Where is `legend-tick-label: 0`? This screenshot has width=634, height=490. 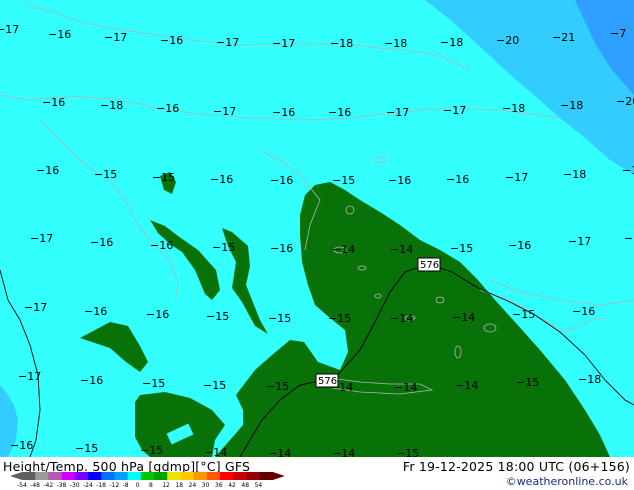
legend-tick-label: 0 is located at coordinates (138, 485).